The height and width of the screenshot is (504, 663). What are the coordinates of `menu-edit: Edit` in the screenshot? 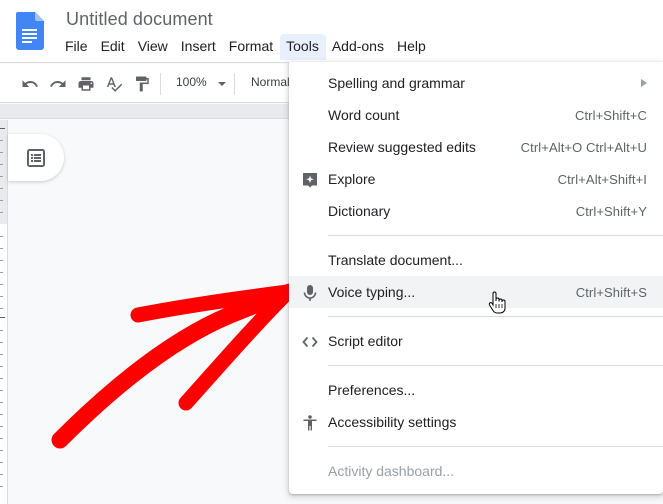 It's located at (113, 47).